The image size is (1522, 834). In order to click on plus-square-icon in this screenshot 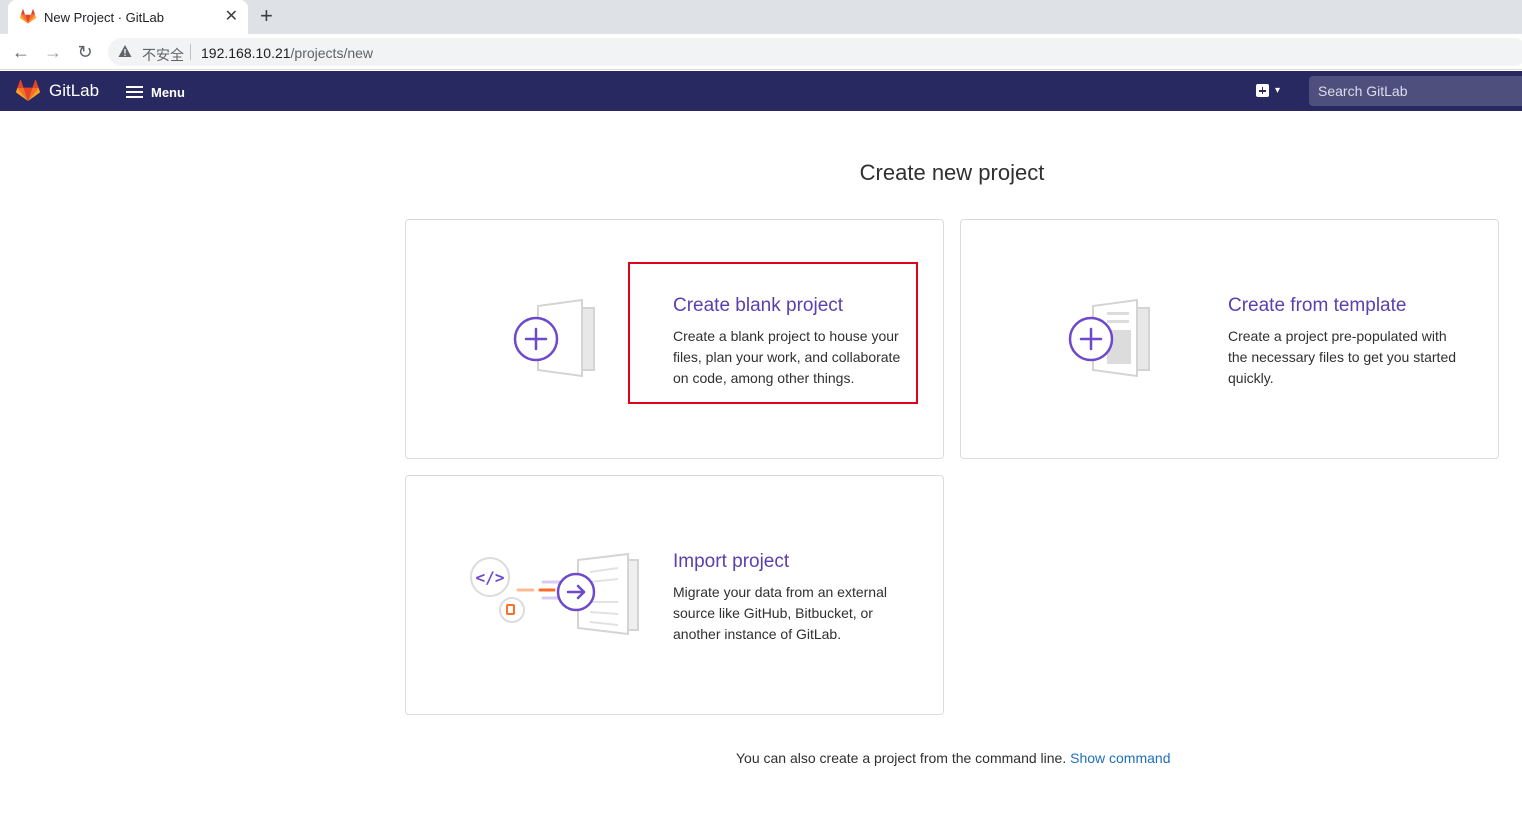, I will do `click(1262, 90)`.